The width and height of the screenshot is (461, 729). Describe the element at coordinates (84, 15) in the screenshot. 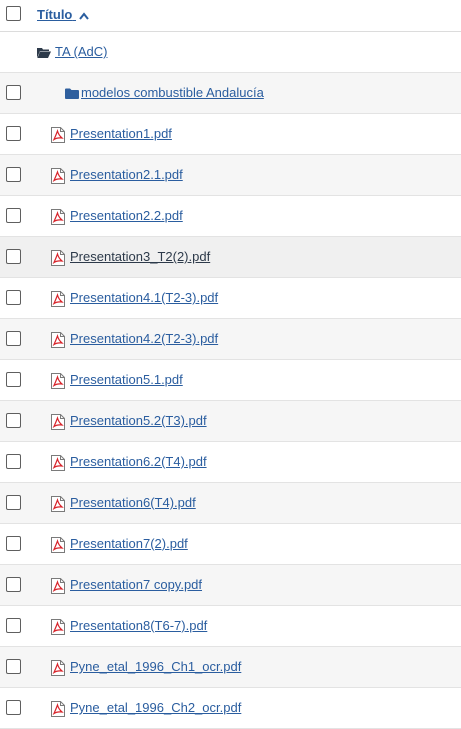

I see `caret-up-icon` at that location.